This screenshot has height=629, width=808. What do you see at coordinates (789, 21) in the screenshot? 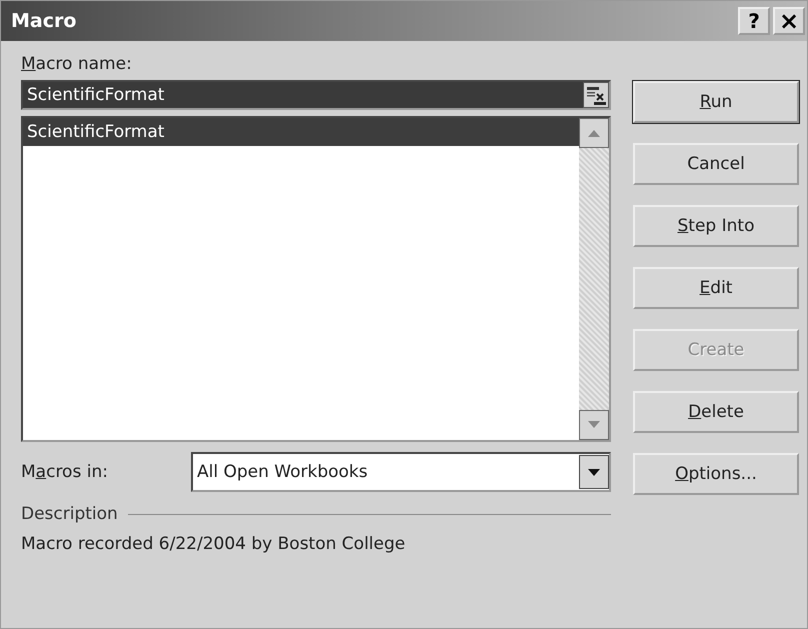
I see `close-button: ×` at bounding box center [789, 21].